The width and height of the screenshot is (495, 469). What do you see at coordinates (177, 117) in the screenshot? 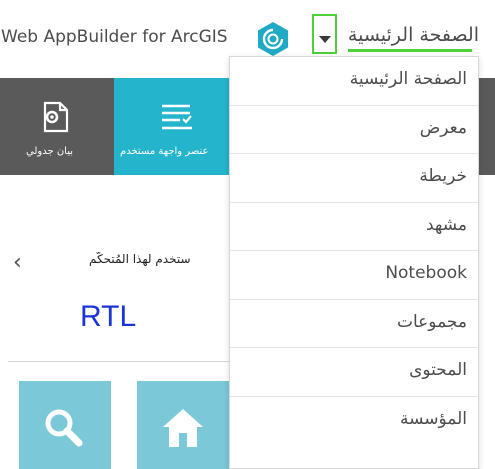
I see `list-widget-icon` at bounding box center [177, 117].